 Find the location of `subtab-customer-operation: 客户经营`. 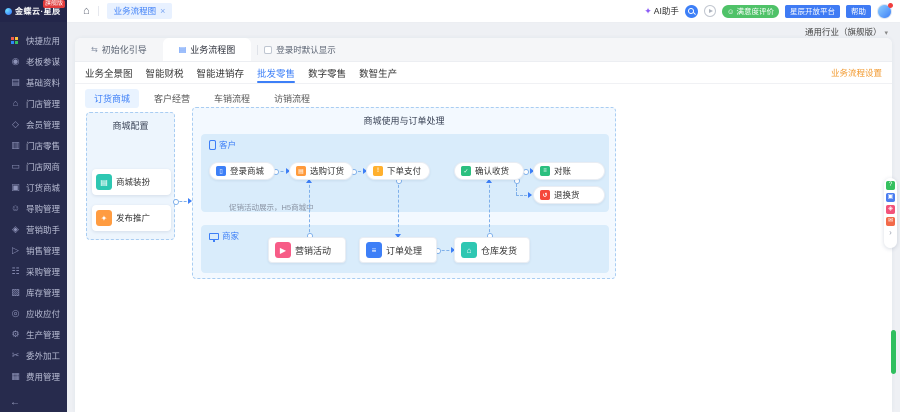

subtab-customer-operation: 客户经营 is located at coordinates (172, 98).